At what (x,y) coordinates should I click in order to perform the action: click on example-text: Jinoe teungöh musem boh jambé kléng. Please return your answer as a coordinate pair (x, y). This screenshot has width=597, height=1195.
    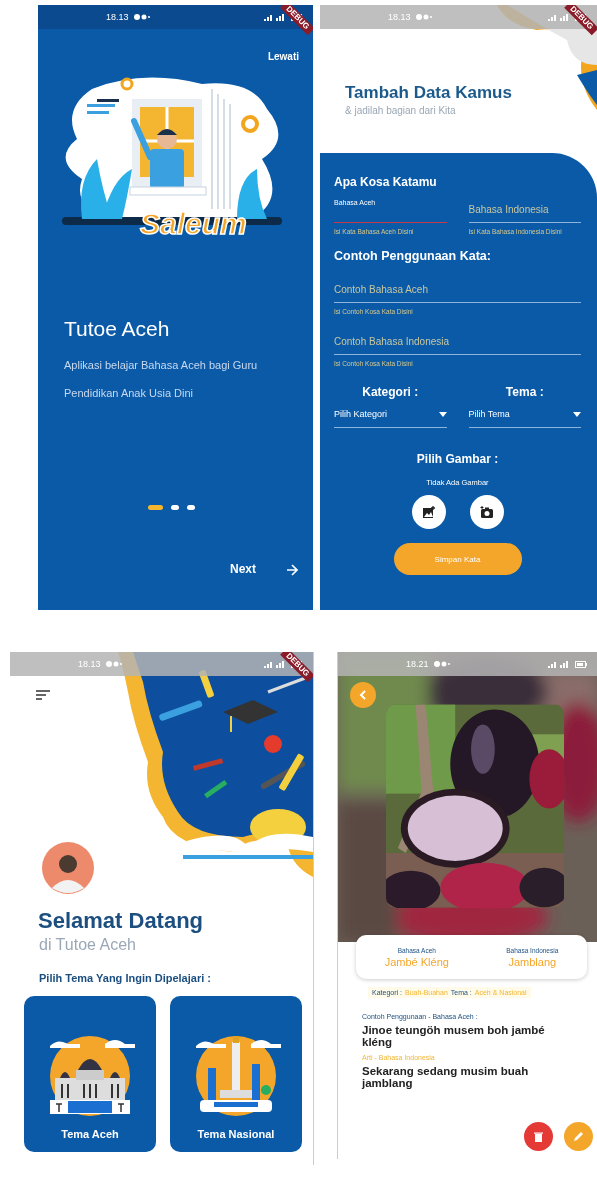
    Looking at the image, I should click on (454, 1036).